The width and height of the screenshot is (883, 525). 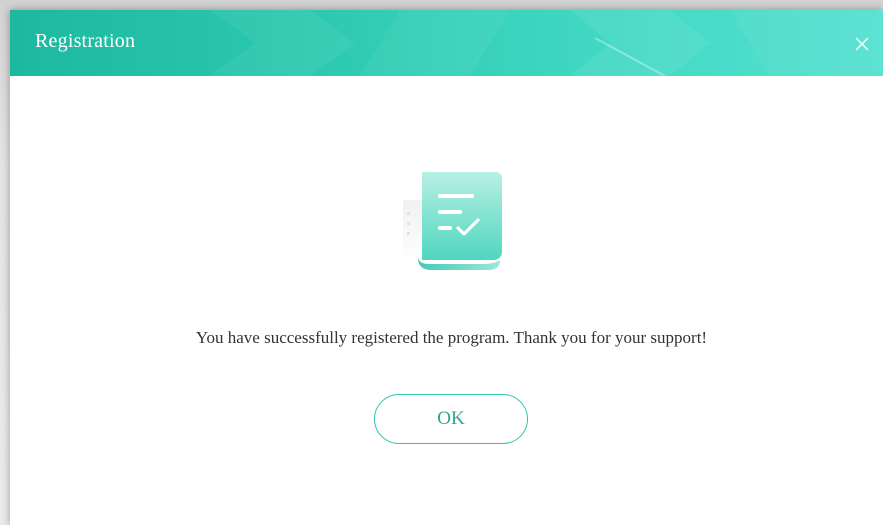 I want to click on dialog-title: Registration, so click(x=85, y=41).